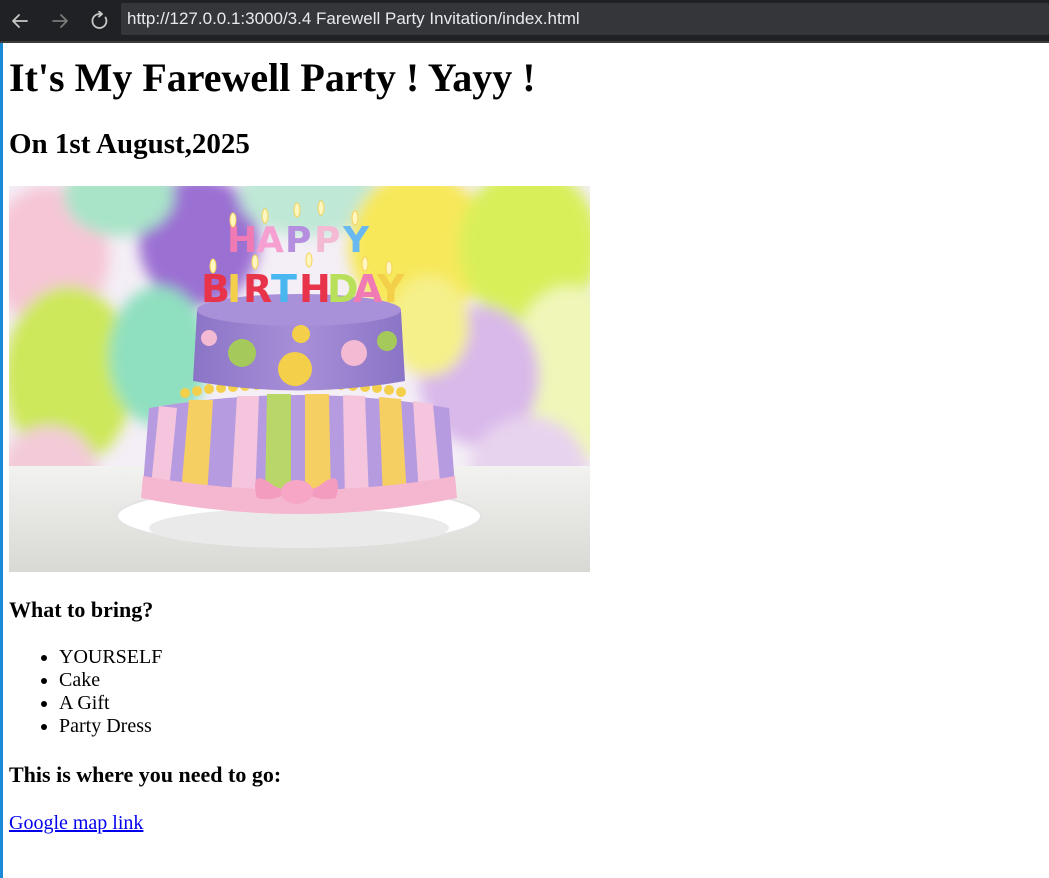 The height and width of the screenshot is (878, 1049). Describe the element at coordinates (1, 439) in the screenshot. I see `window-focus-edge` at that location.